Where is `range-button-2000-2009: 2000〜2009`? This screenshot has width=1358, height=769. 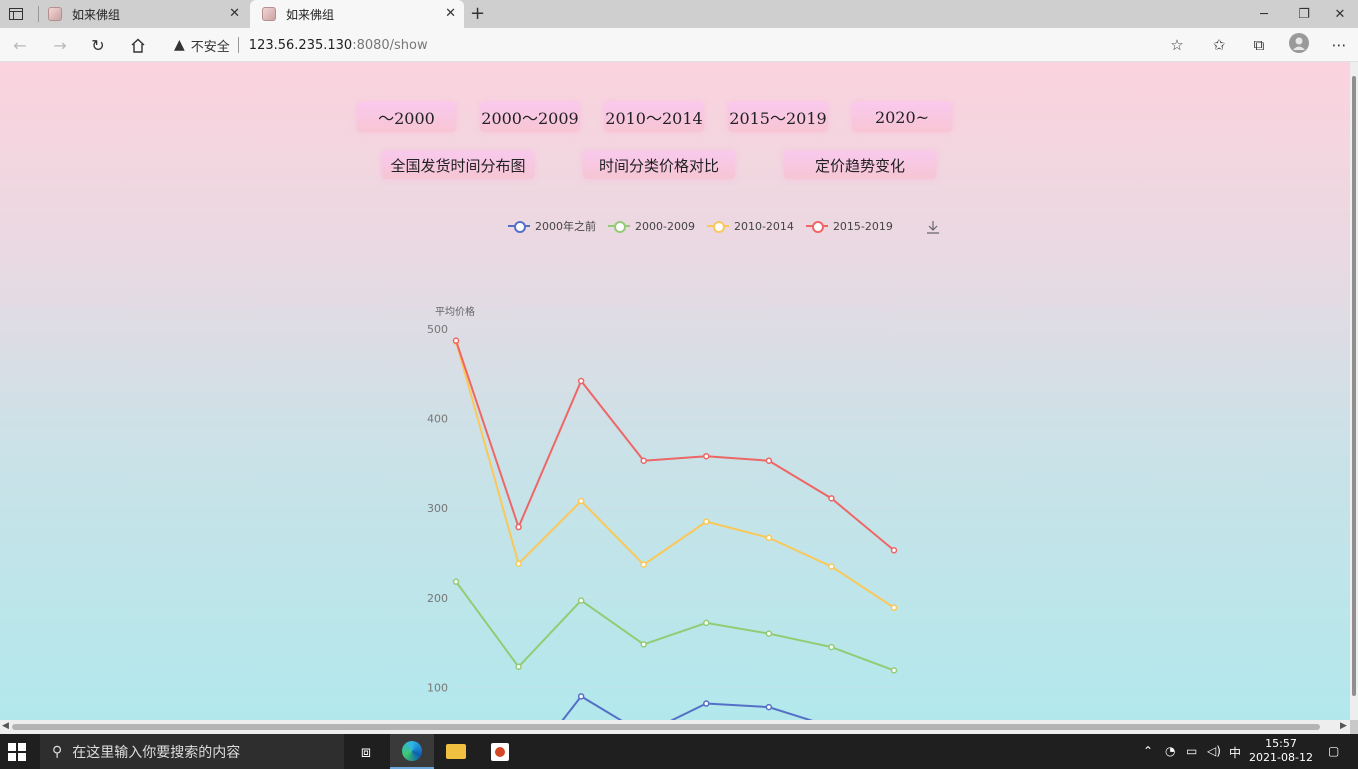 range-button-2000-2009: 2000〜2009 is located at coordinates (530, 117).